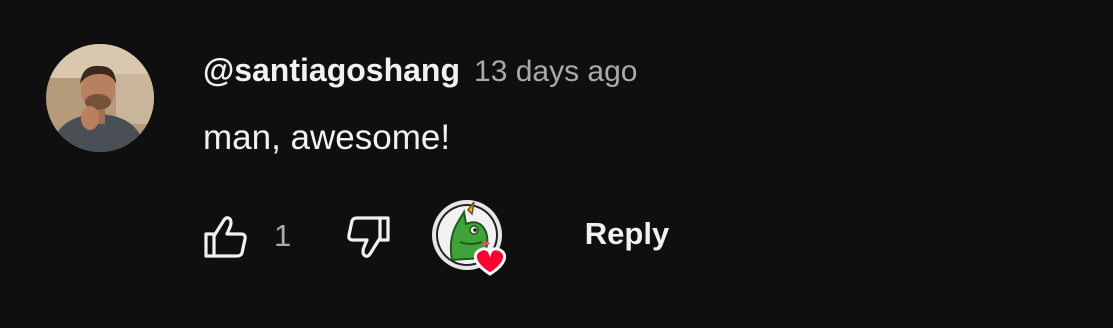  What do you see at coordinates (627, 234) in the screenshot?
I see `reply-button: Reply` at bounding box center [627, 234].